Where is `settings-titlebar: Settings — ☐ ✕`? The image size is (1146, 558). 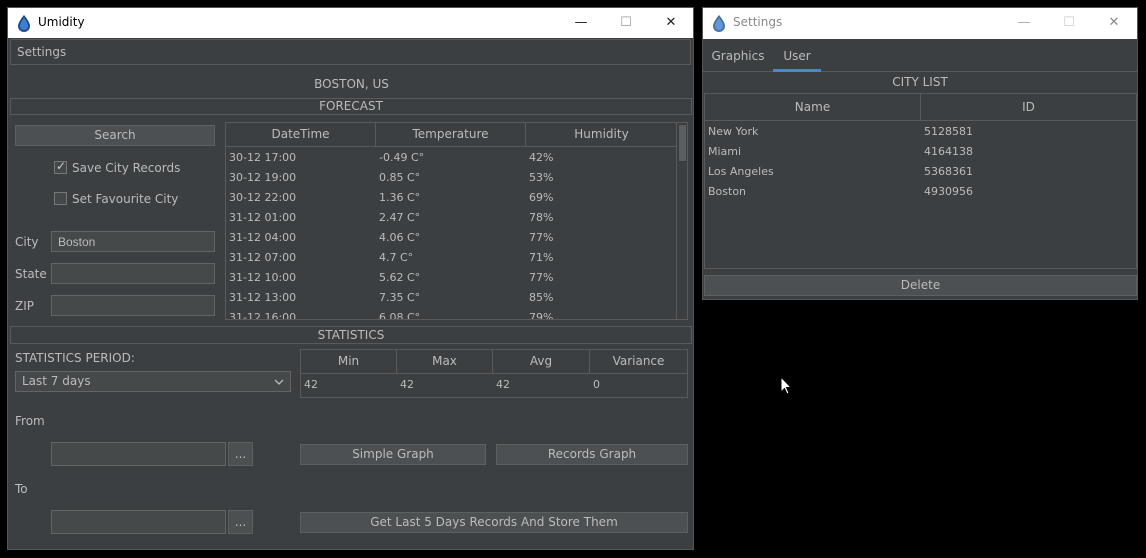
settings-titlebar: Settings — ☐ ✕ is located at coordinates (920, 23).